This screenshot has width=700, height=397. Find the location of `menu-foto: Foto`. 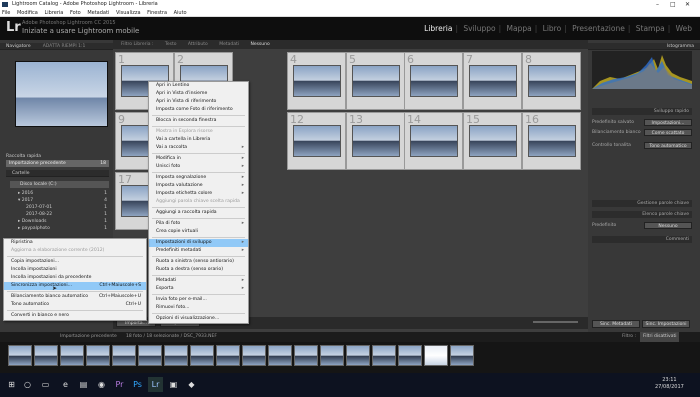

menu-foto: Foto is located at coordinates (75, 13).